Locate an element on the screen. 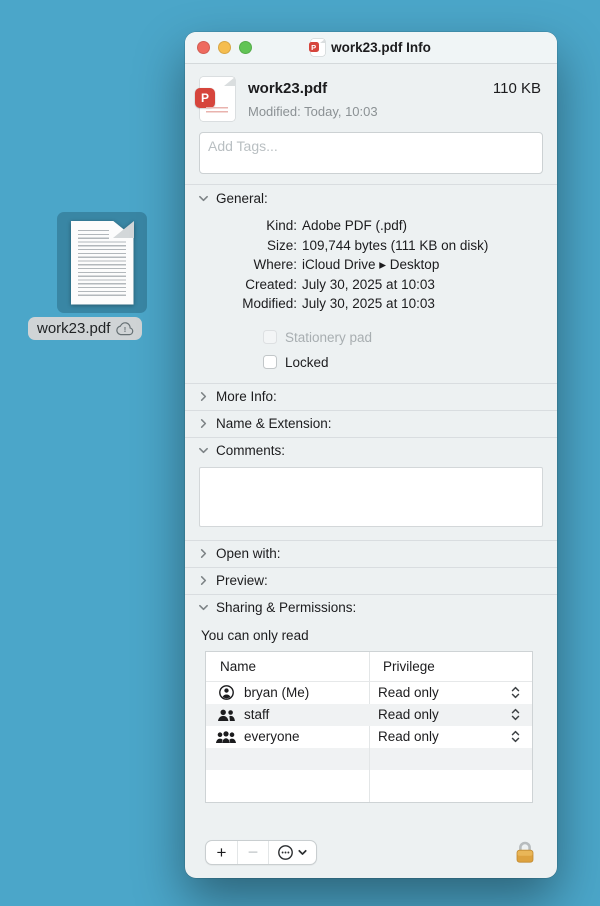 The image size is (600, 906). locked-checkbox is located at coordinates (270, 362).